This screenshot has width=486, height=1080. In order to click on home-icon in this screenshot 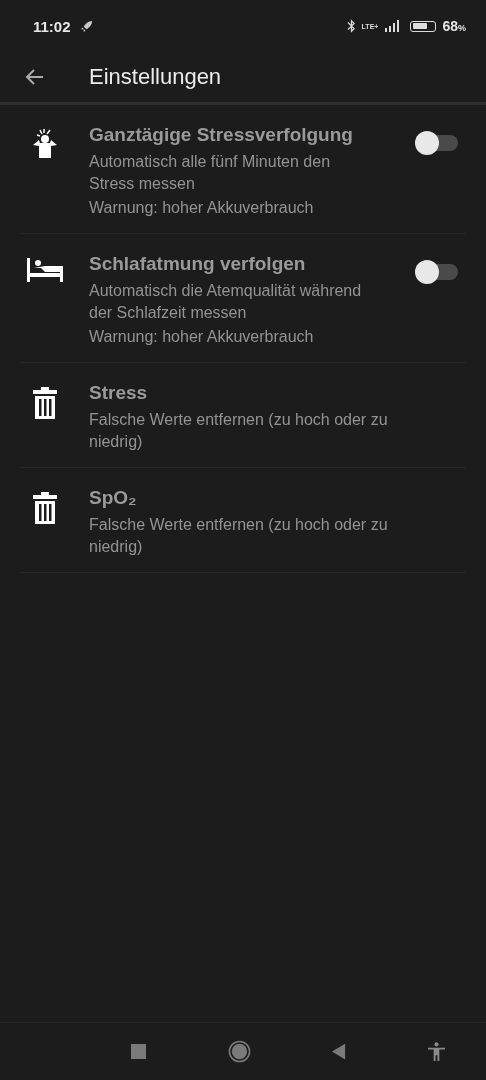, I will do `click(239, 1051)`.